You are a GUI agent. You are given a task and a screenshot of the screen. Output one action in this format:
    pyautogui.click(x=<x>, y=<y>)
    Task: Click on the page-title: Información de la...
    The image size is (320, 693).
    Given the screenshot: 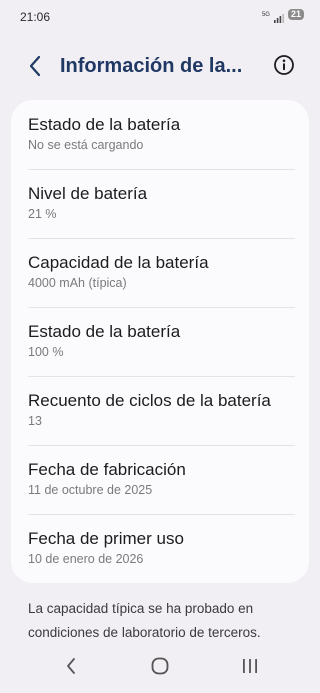 What is the action you would take?
    pyautogui.click(x=151, y=66)
    